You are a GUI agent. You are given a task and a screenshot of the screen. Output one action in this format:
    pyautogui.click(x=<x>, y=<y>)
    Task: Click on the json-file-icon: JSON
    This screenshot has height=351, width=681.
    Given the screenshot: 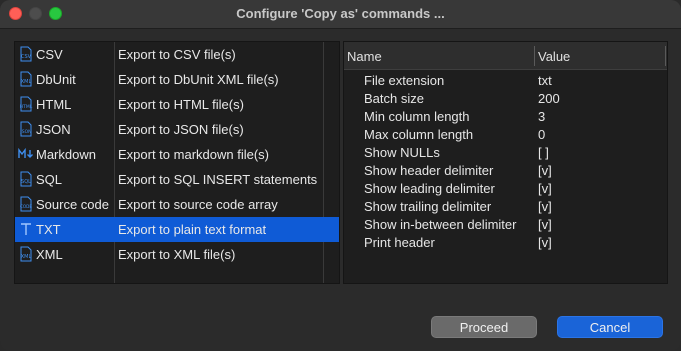 What is the action you would take?
    pyautogui.click(x=25, y=129)
    